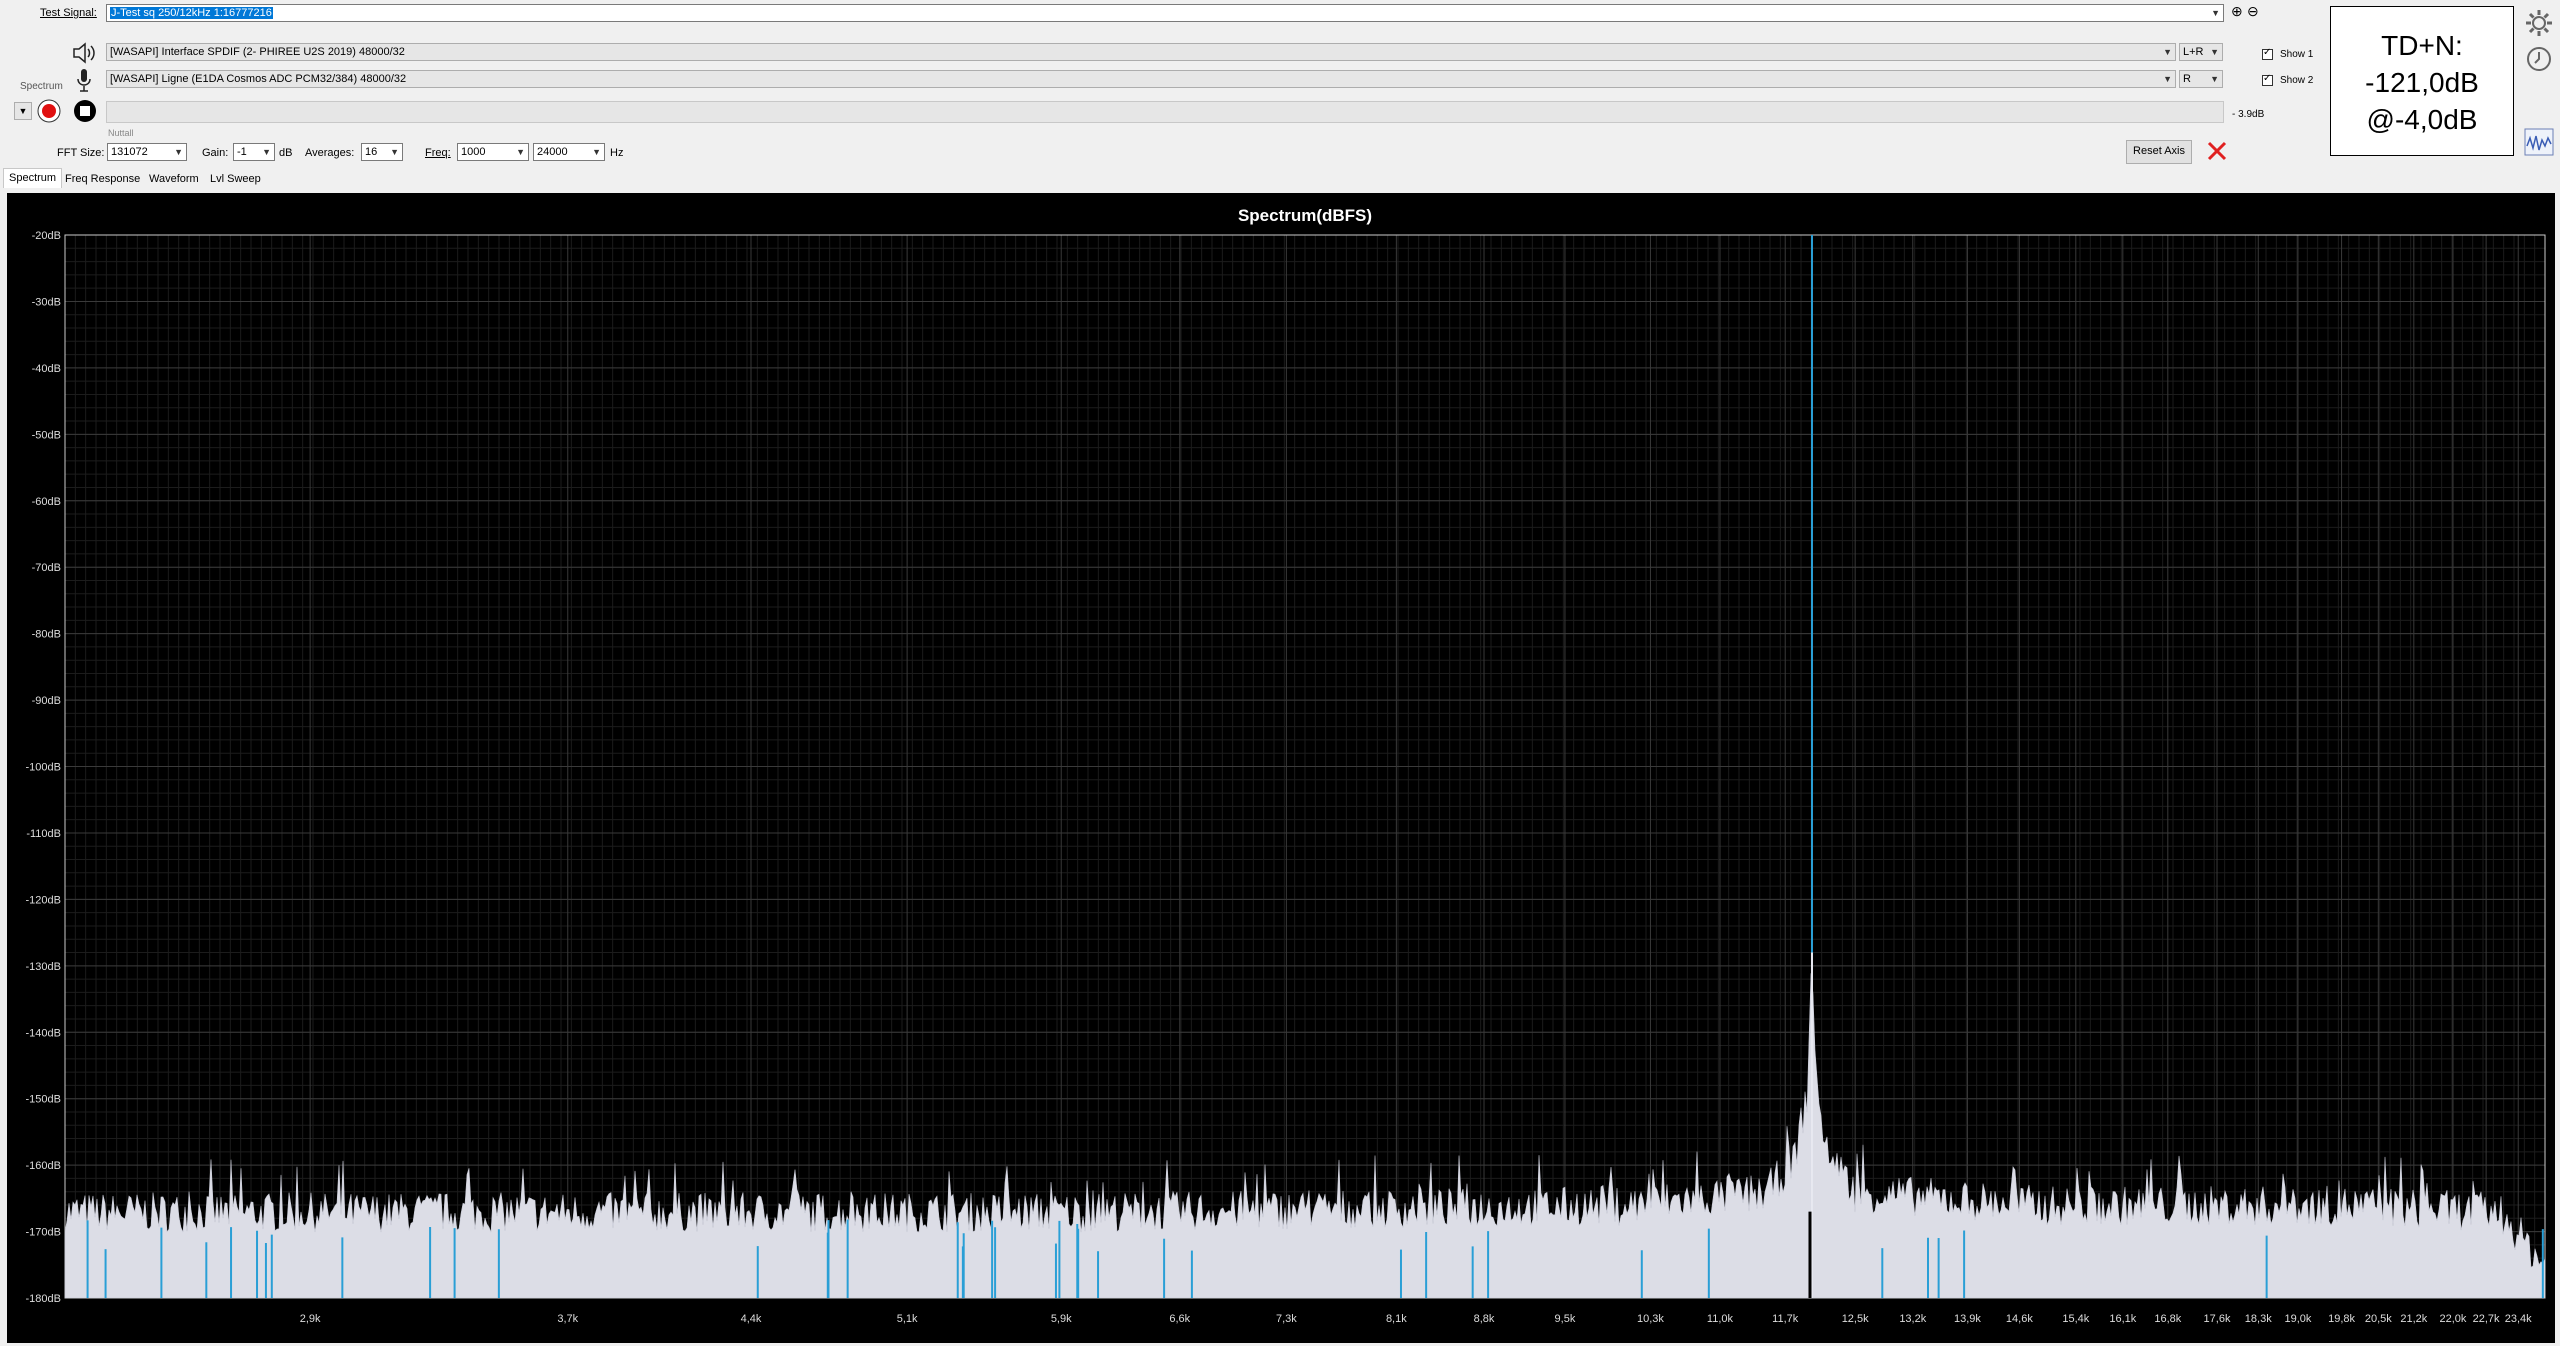 The height and width of the screenshot is (1346, 2560). What do you see at coordinates (46, 568) in the screenshot?
I see `y-tick-label: -70dB` at bounding box center [46, 568].